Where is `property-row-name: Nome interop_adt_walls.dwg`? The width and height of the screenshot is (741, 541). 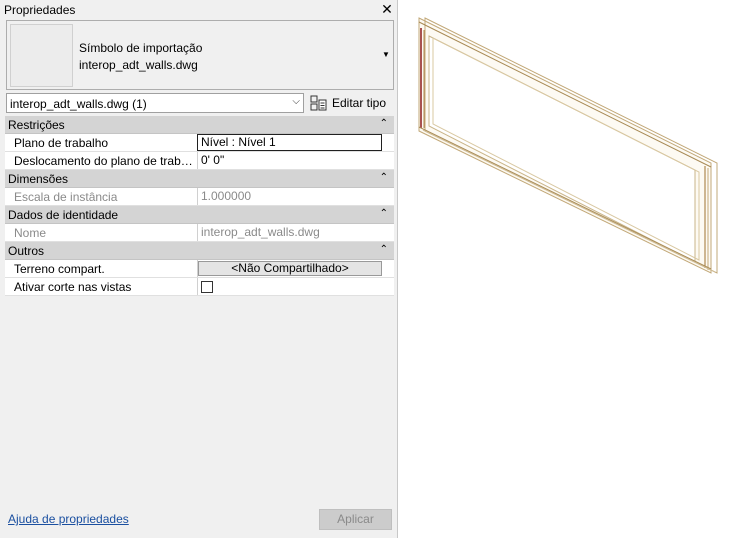 property-row-name: Nome interop_adt_walls.dwg is located at coordinates (199, 233).